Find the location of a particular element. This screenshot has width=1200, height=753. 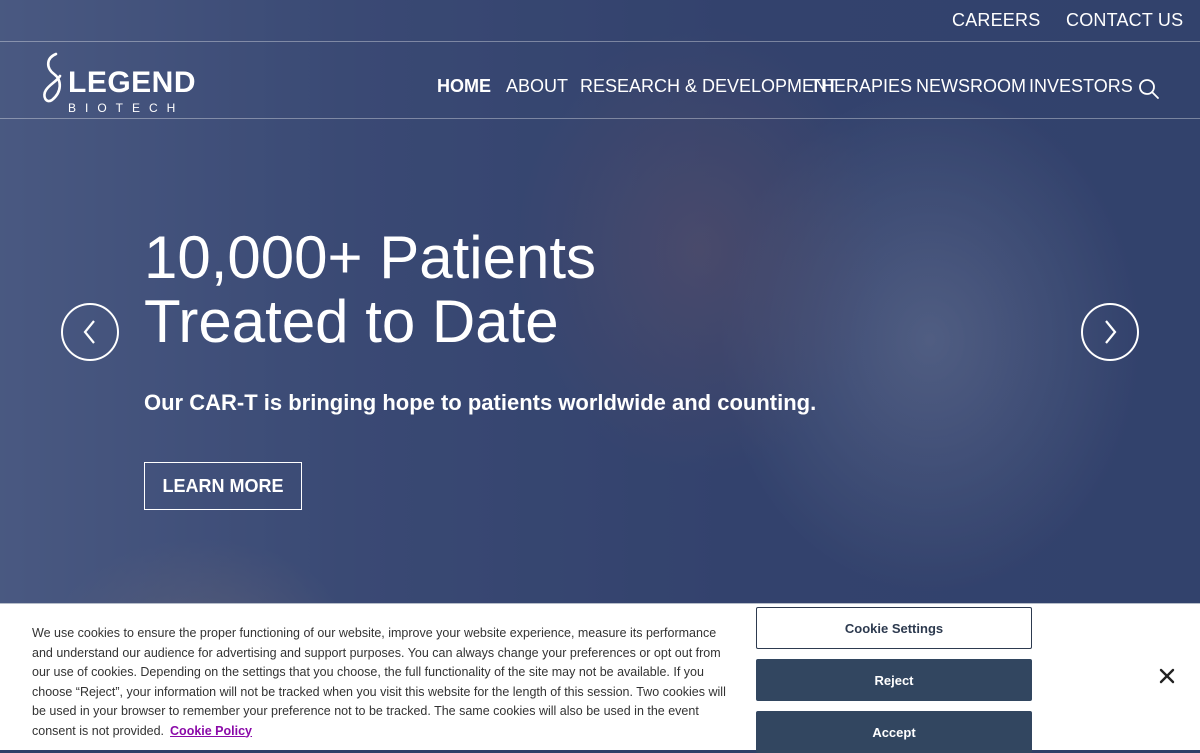

logo-mark-icon is located at coordinates (52, 77).